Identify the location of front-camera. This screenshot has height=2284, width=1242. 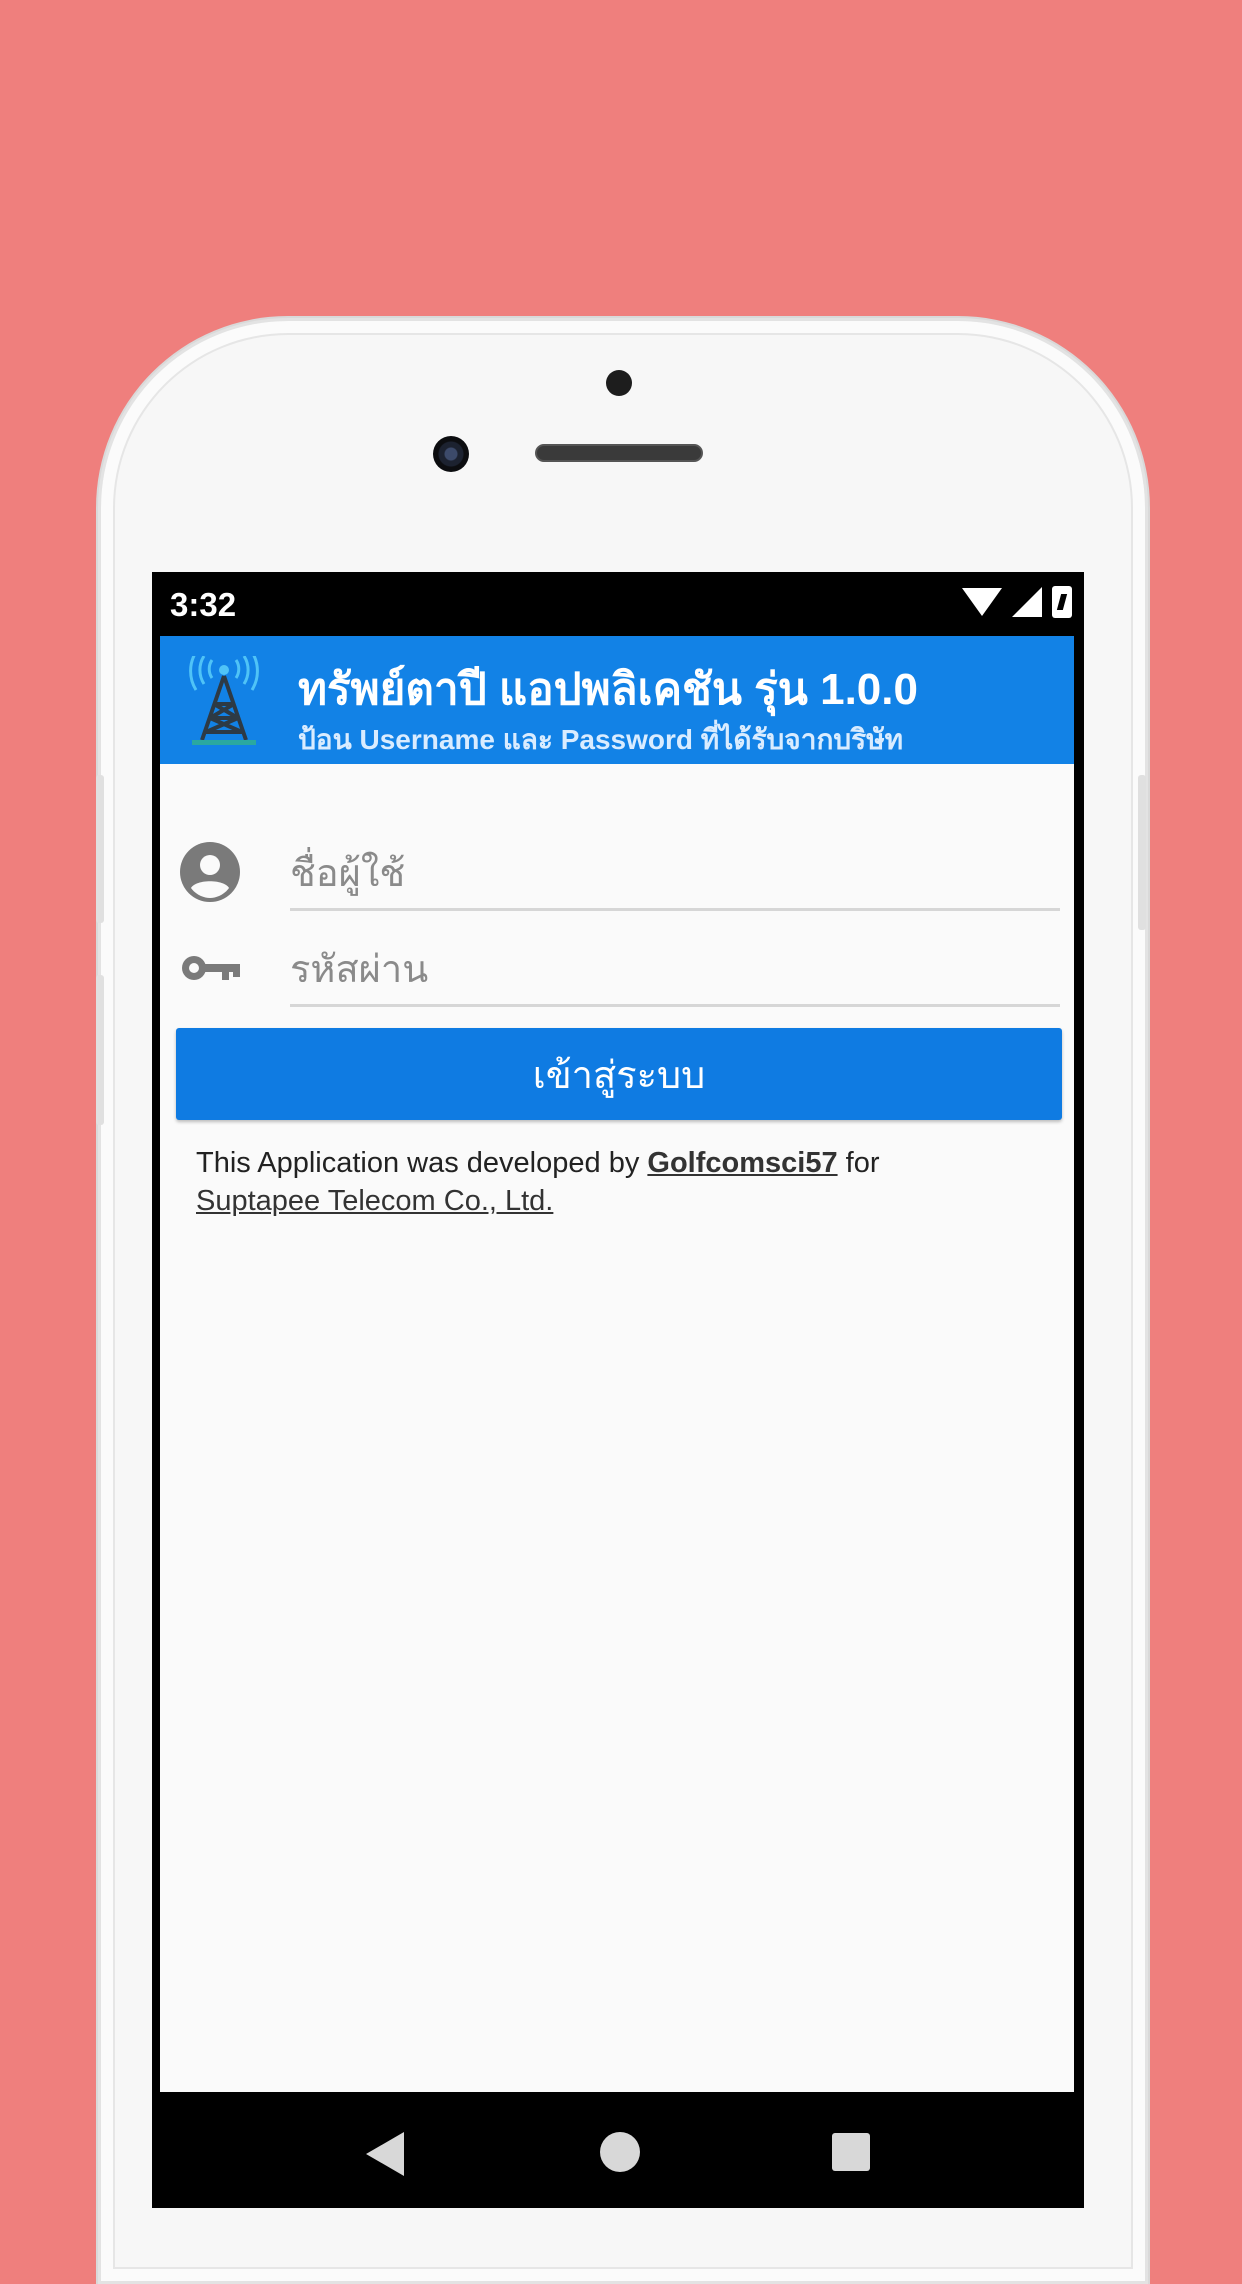
(451, 454).